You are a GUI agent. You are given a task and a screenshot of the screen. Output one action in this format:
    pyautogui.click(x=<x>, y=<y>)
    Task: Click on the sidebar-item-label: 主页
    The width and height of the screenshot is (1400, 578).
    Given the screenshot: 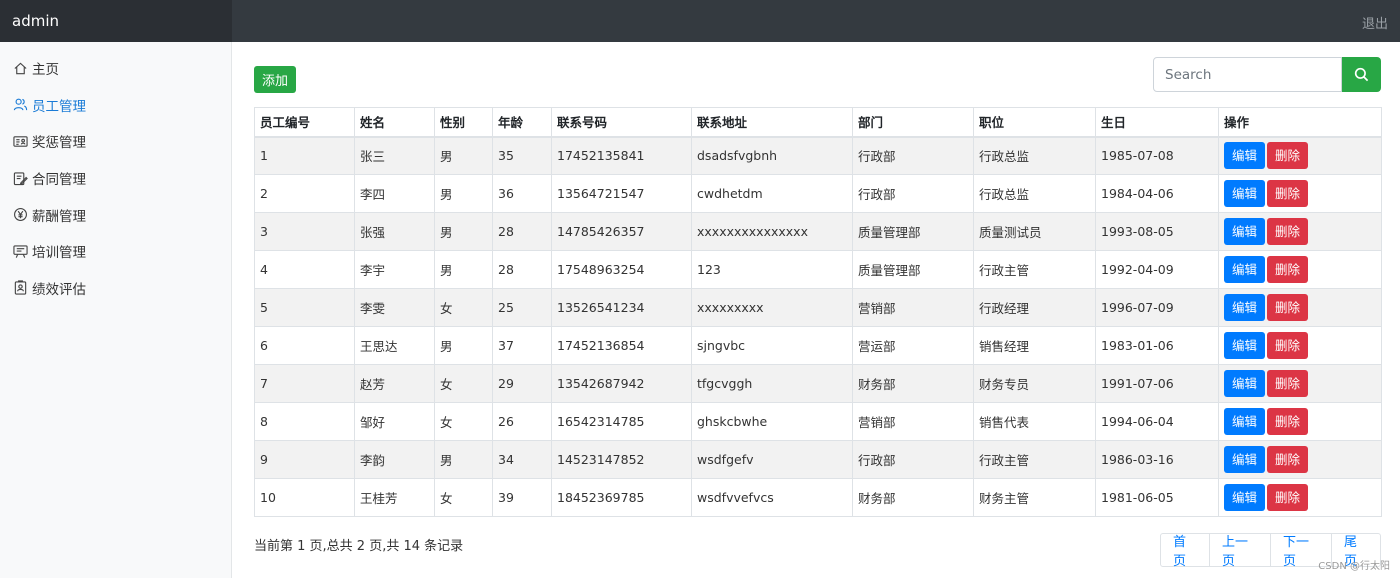 What is the action you would take?
    pyautogui.click(x=45, y=70)
    